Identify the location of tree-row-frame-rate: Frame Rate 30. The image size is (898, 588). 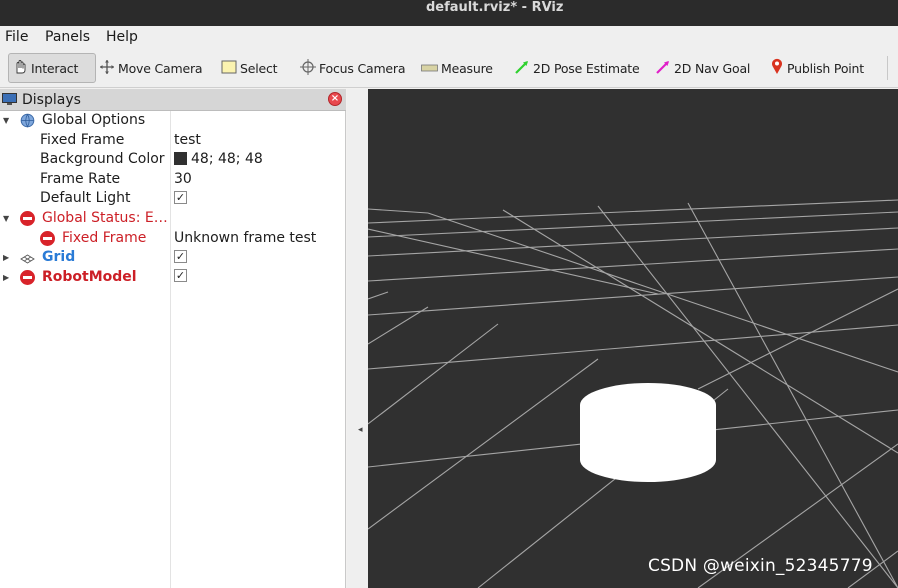
(173, 180).